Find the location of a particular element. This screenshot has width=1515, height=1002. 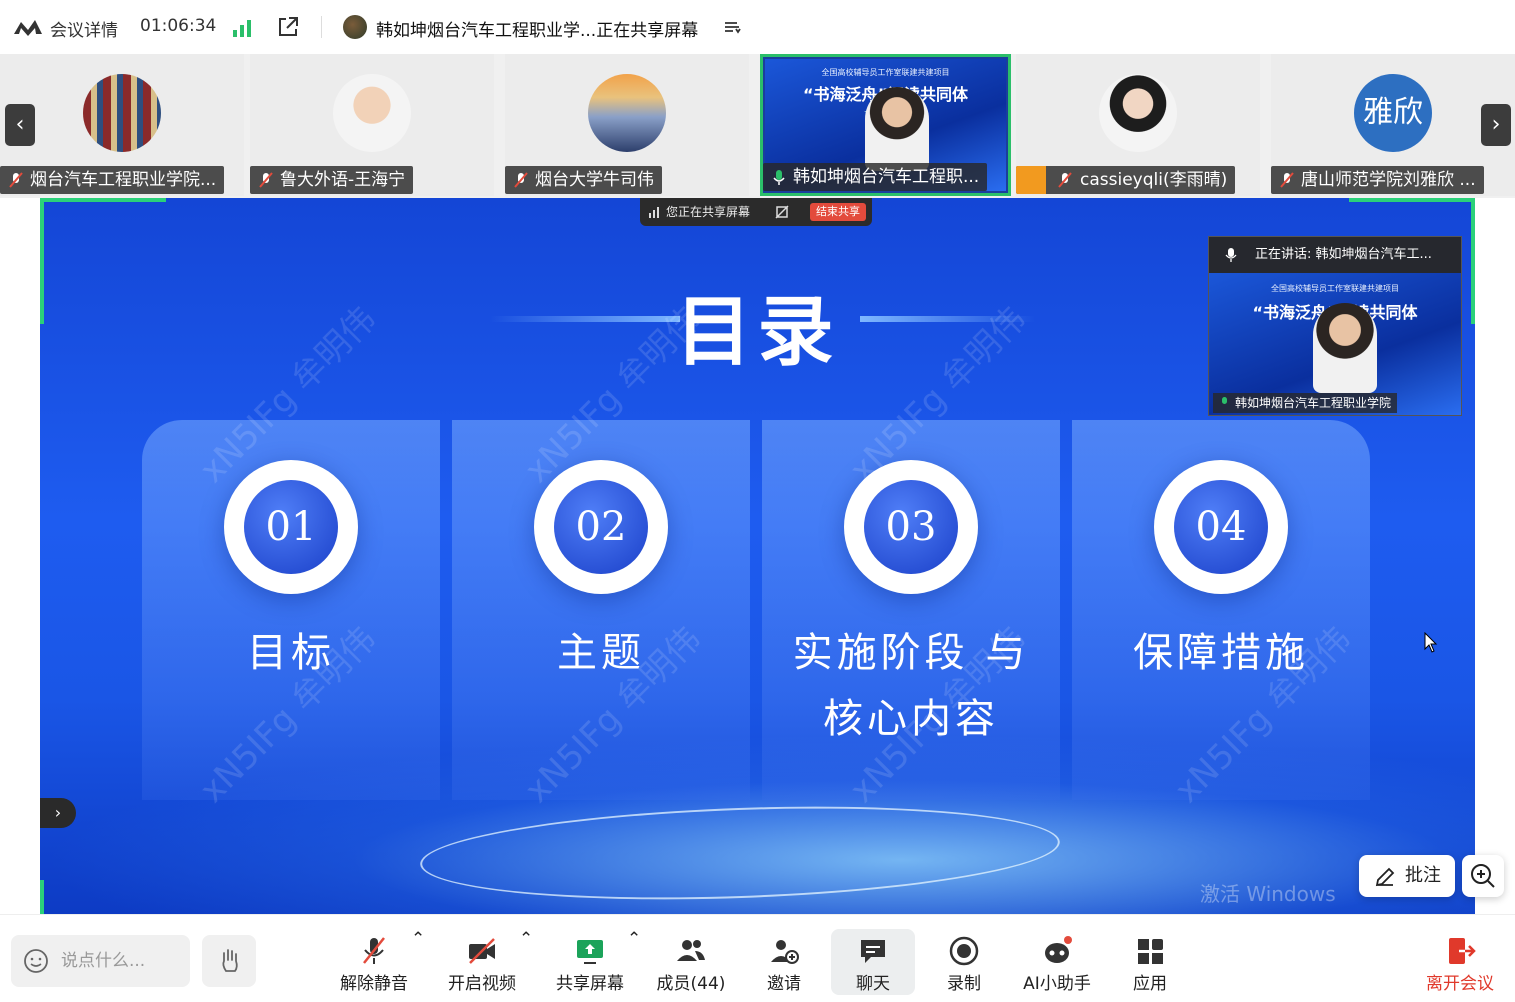

toc-item: 01 目标 is located at coordinates (291, 610).